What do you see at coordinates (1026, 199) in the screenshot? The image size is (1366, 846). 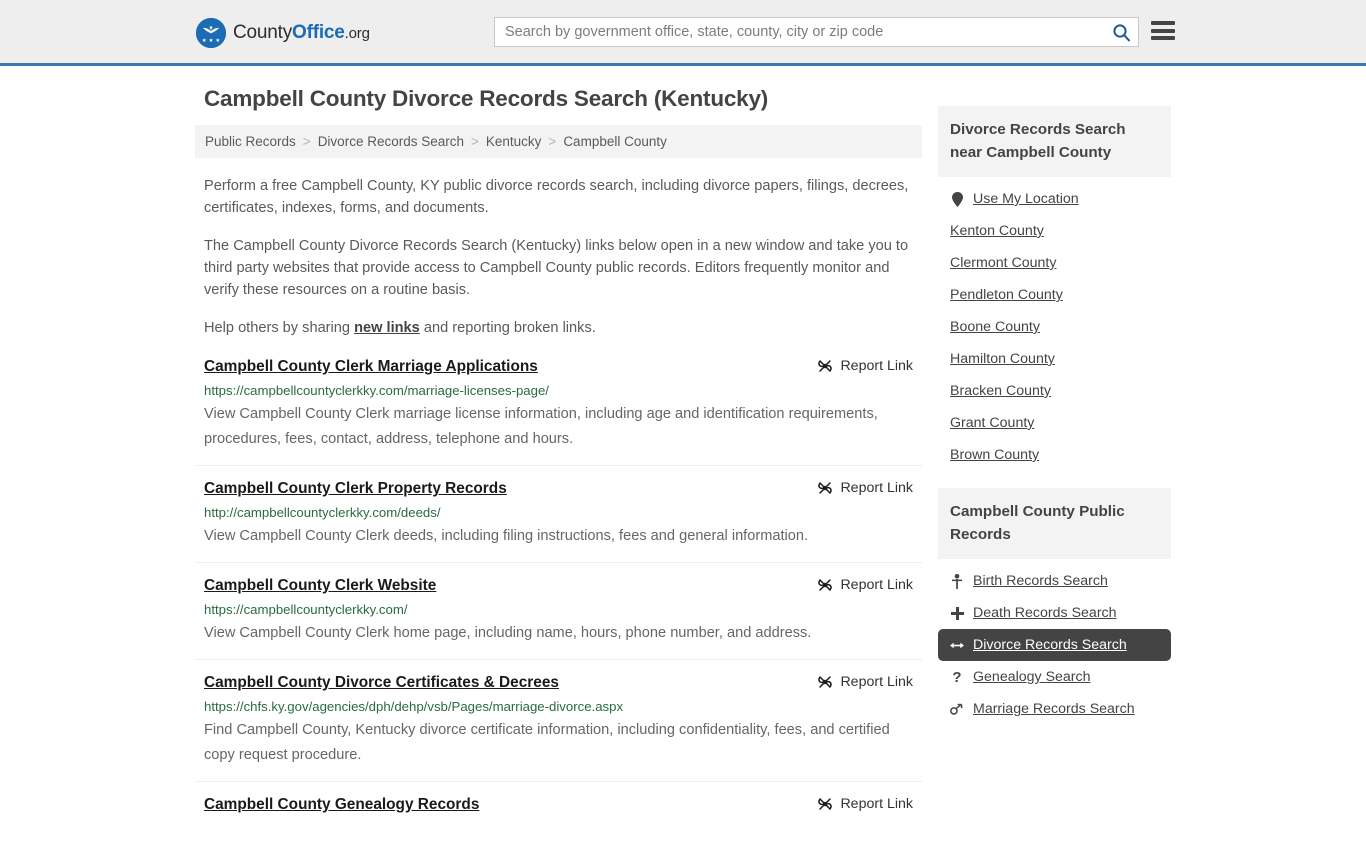 I see `sidebar-item-label: Use My Location` at bounding box center [1026, 199].